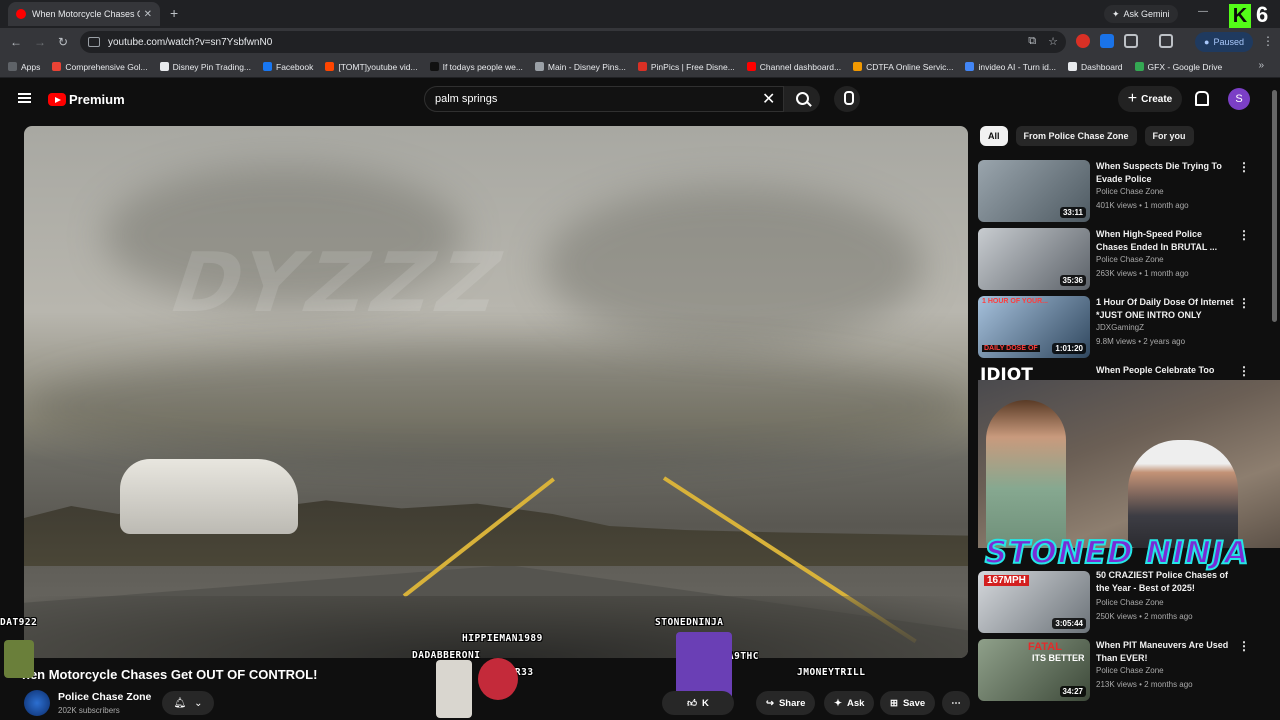  What do you see at coordinates (31, 66) in the screenshot?
I see `bookmark-label: Apps` at bounding box center [31, 66].